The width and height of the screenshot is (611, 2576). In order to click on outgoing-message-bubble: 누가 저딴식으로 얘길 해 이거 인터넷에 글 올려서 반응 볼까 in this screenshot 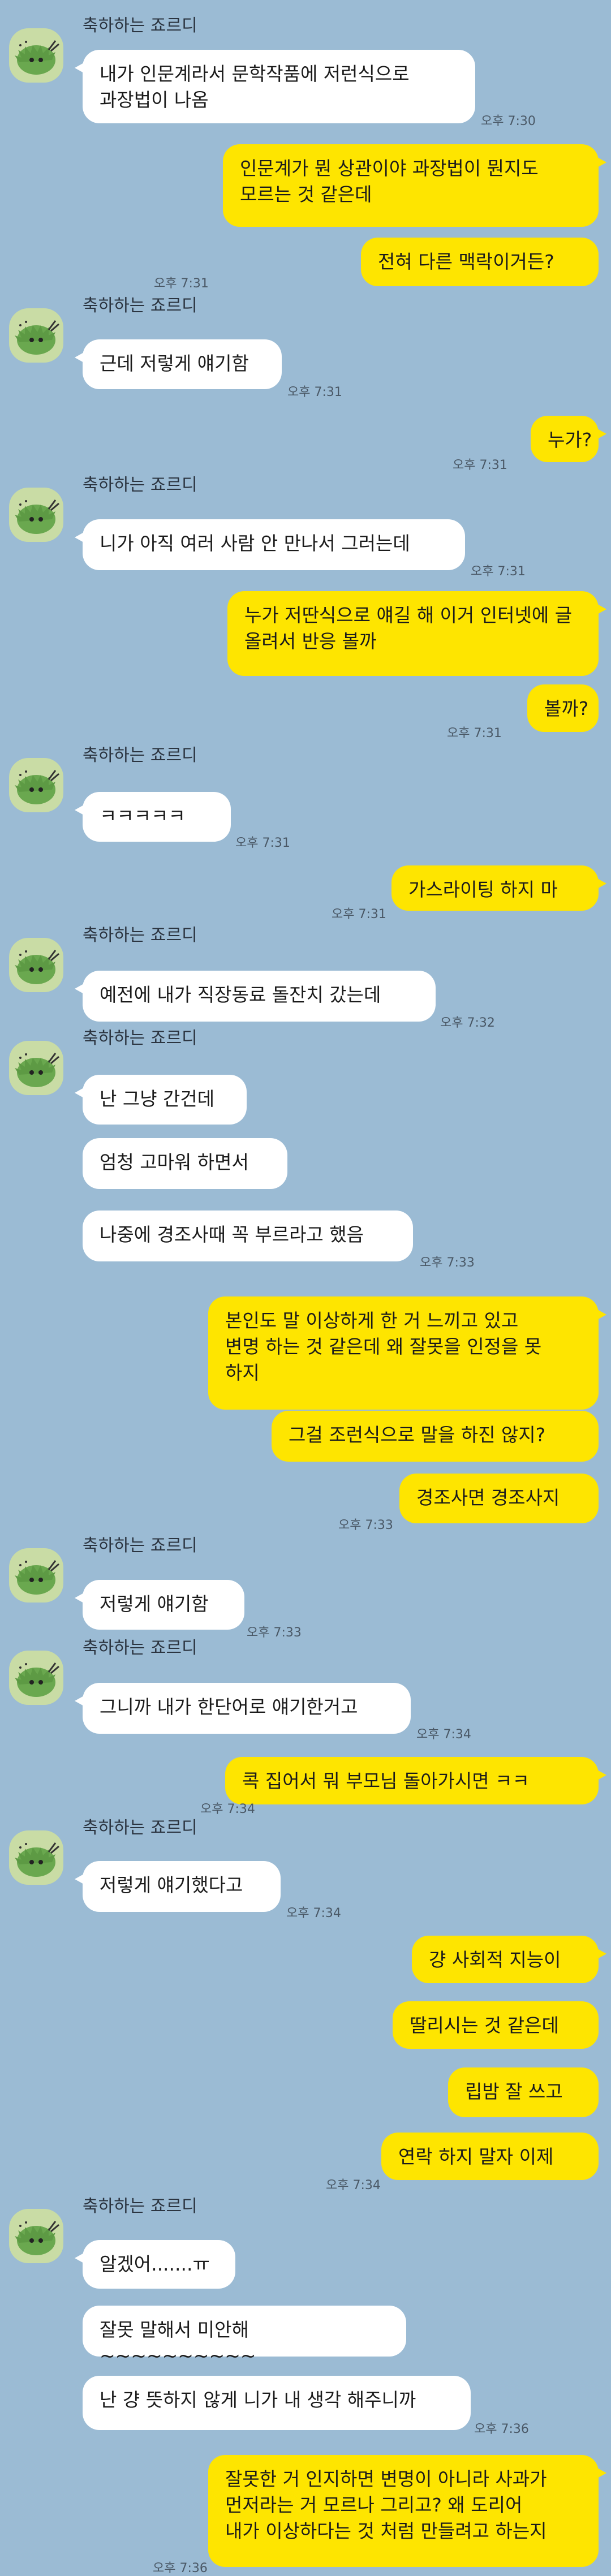, I will do `click(417, 633)`.